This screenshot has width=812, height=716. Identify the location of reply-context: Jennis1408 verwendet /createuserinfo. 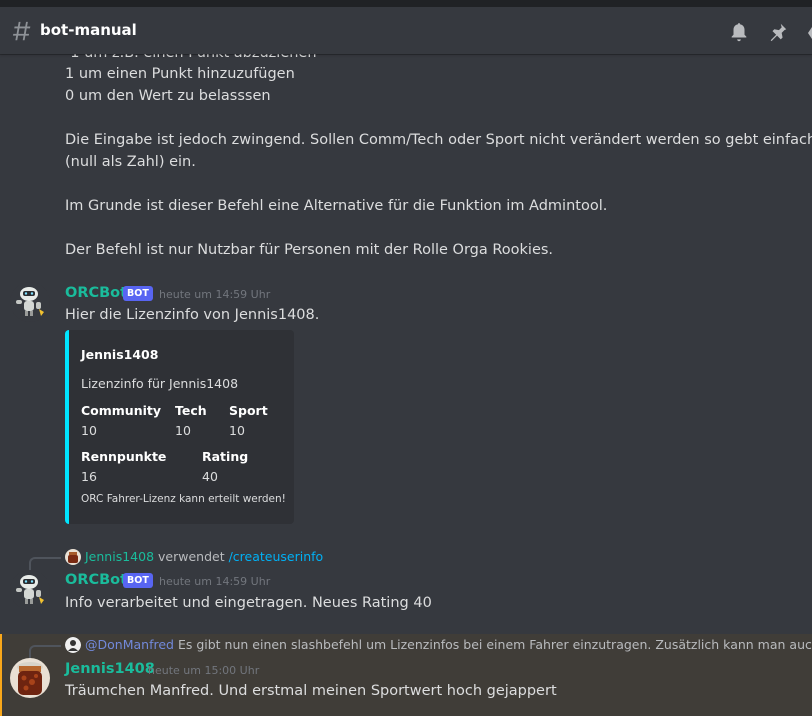
(204, 557).